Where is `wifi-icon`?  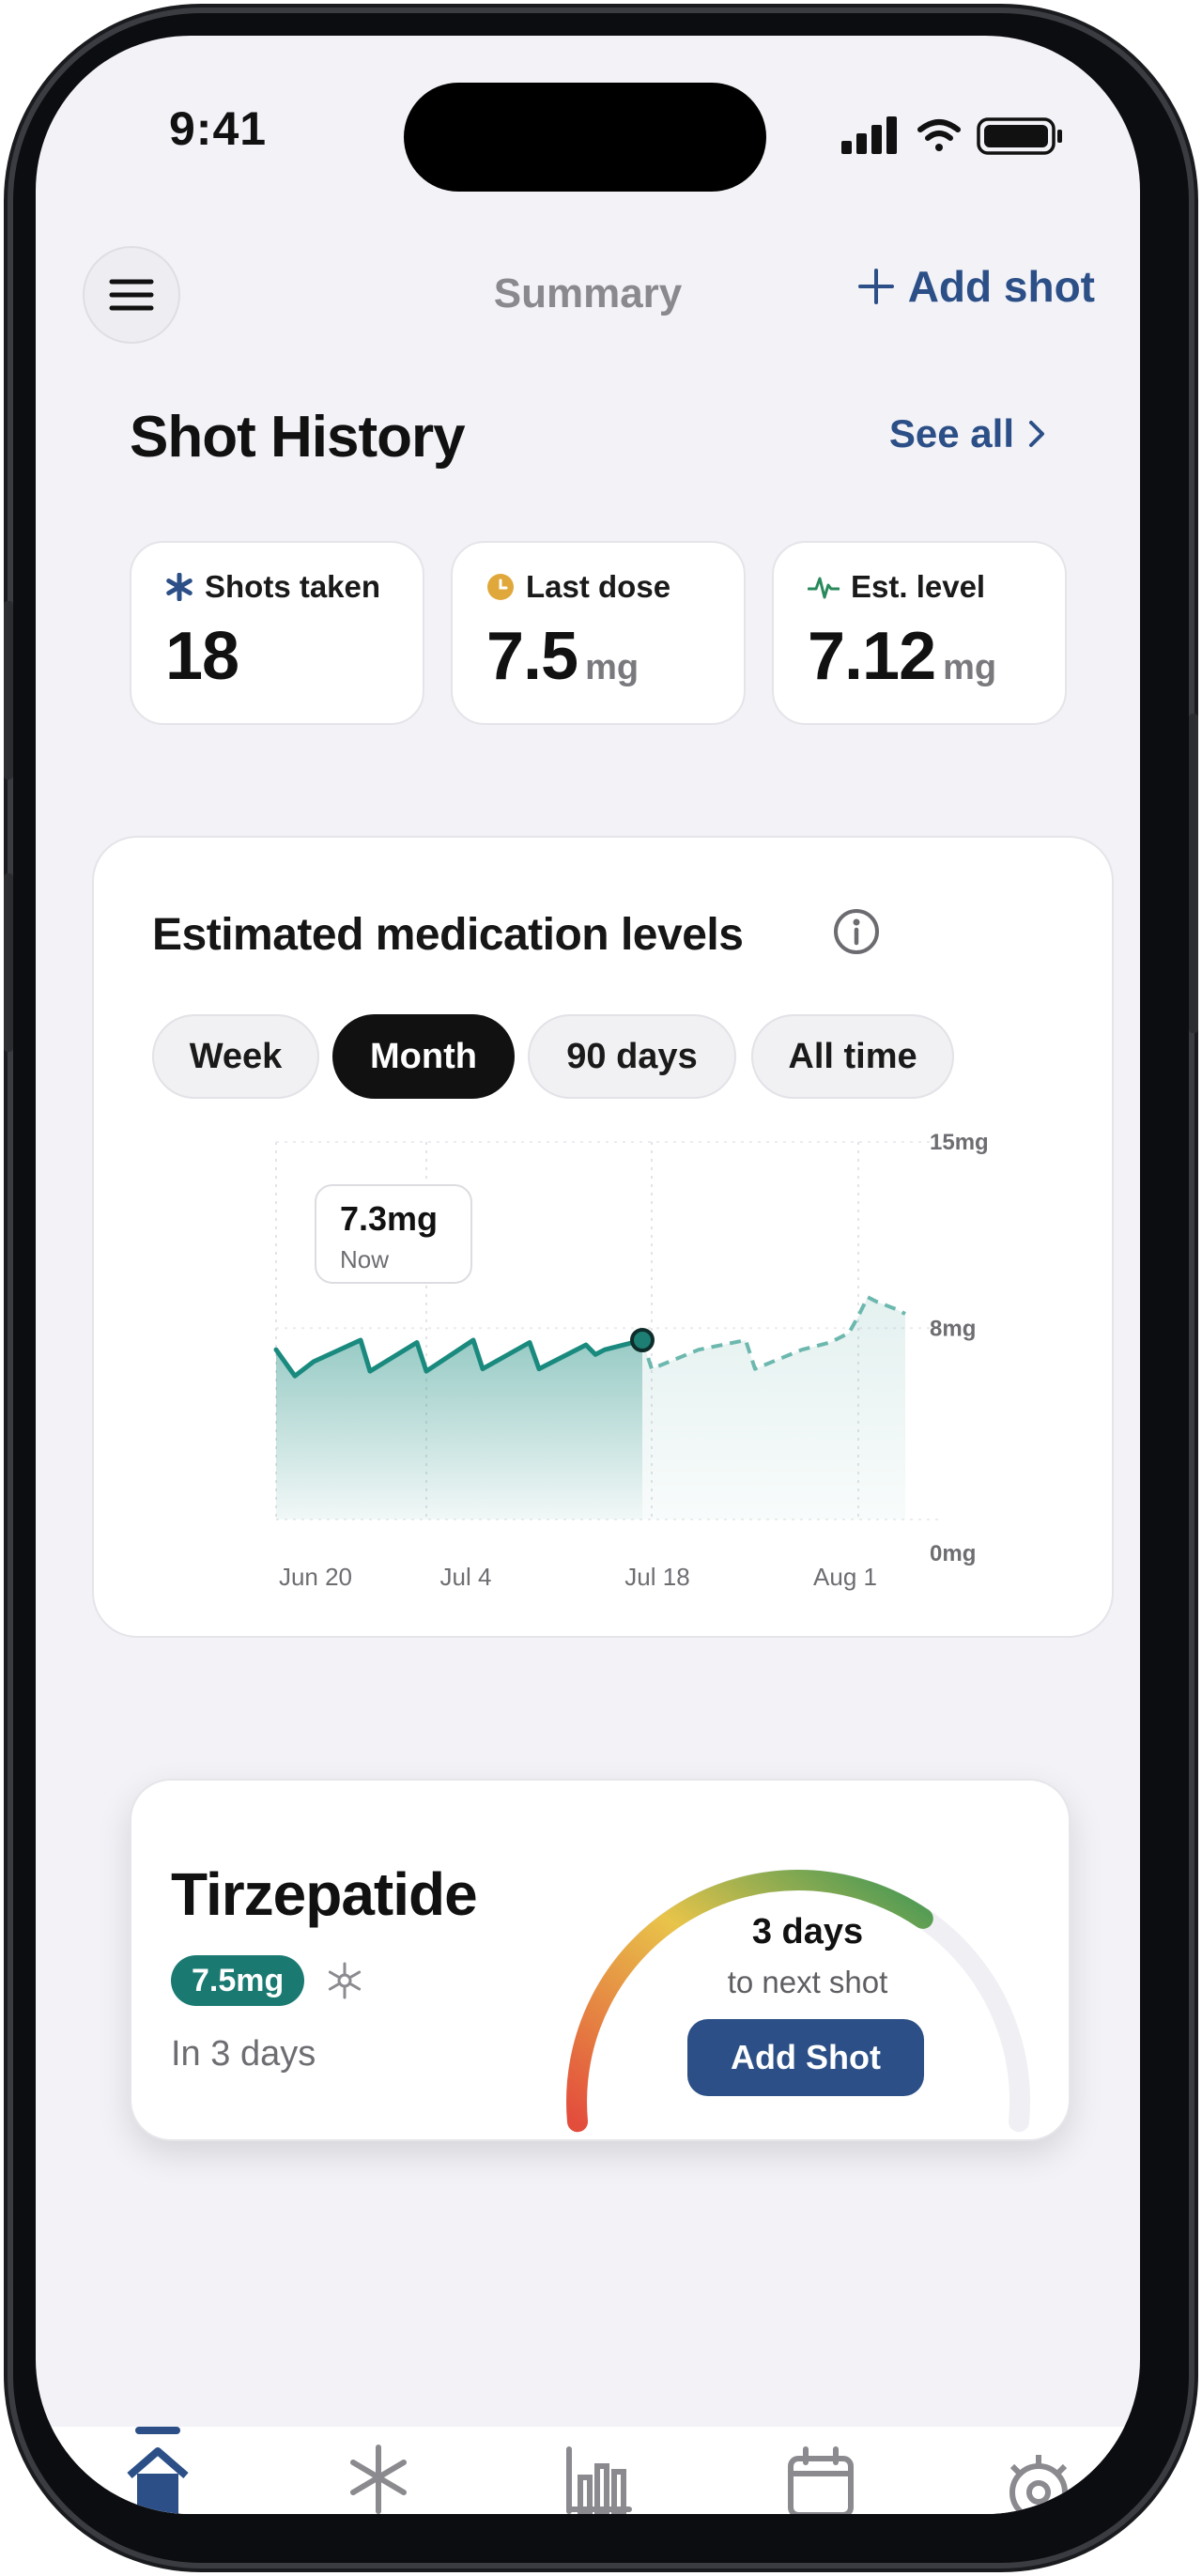 wifi-icon is located at coordinates (939, 135).